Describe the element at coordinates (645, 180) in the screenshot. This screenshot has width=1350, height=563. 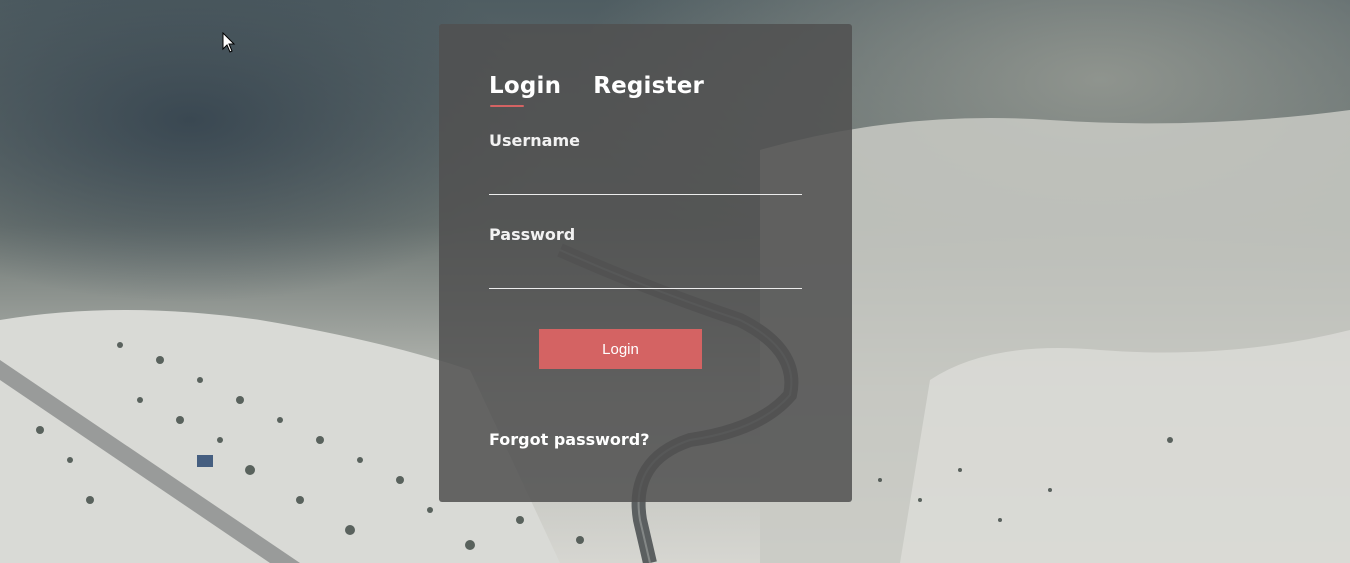
I see `username-input` at that location.